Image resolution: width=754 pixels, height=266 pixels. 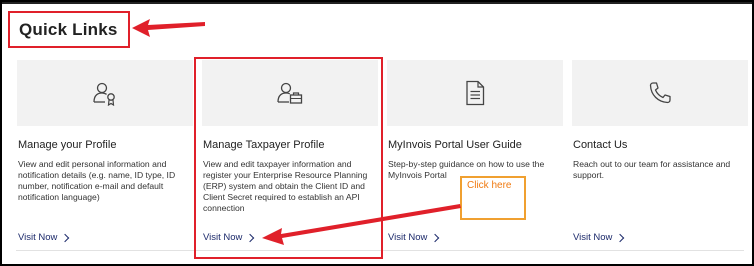 What do you see at coordinates (455, 145) in the screenshot?
I see `card-title: MyInvois Portal User Guide` at bounding box center [455, 145].